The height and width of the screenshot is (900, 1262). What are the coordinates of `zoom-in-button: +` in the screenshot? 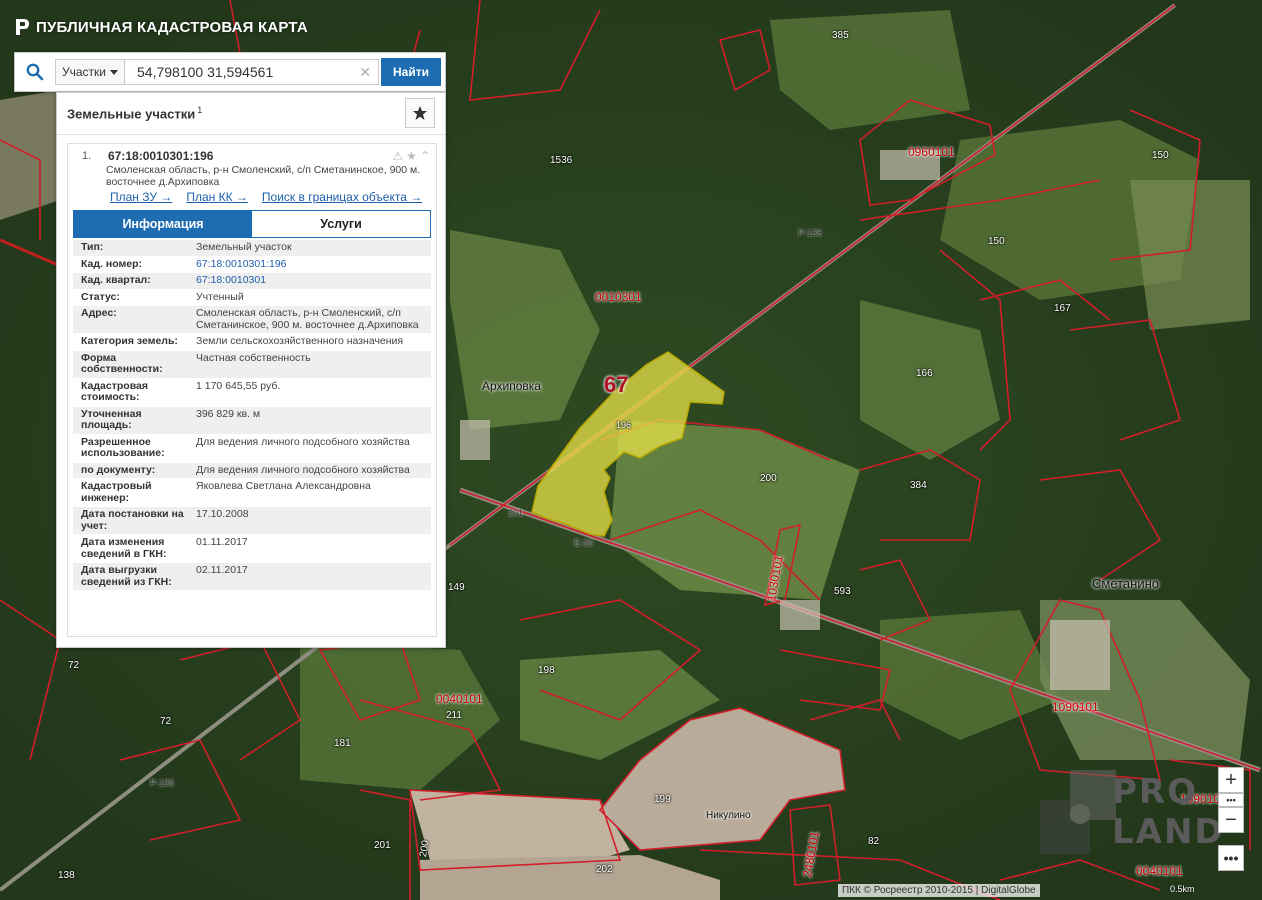 It's located at (1231, 780).